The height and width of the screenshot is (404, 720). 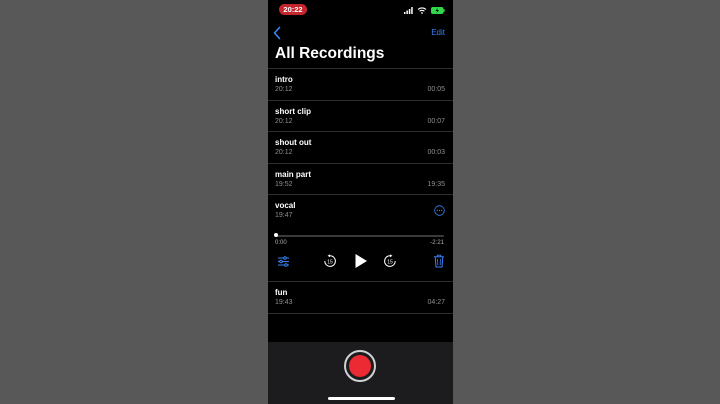 I want to click on trash-icon, so click(x=439, y=261).